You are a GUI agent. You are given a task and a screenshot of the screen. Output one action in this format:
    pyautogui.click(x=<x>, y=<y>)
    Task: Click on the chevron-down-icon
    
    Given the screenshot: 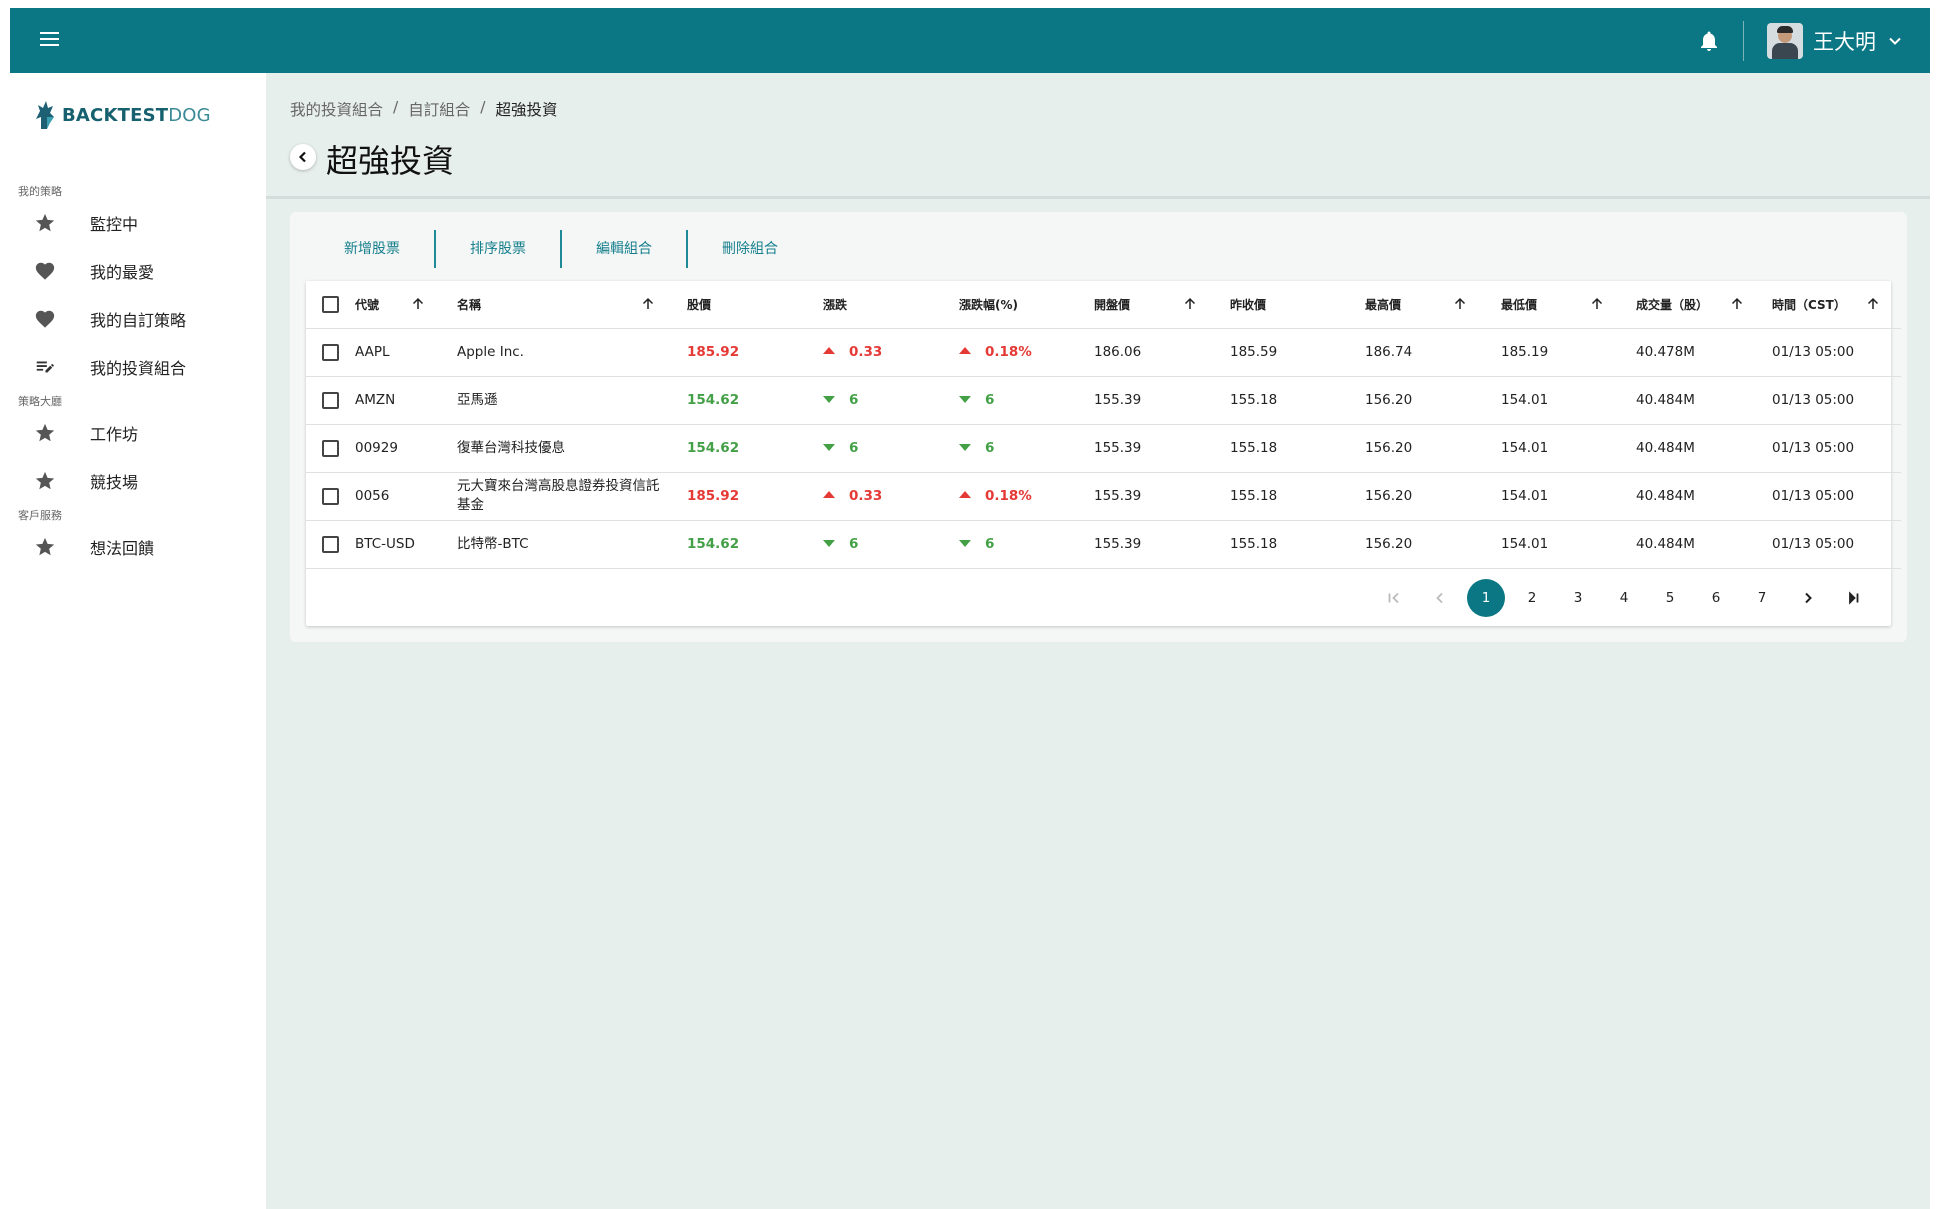 What is the action you would take?
    pyautogui.click(x=1895, y=41)
    